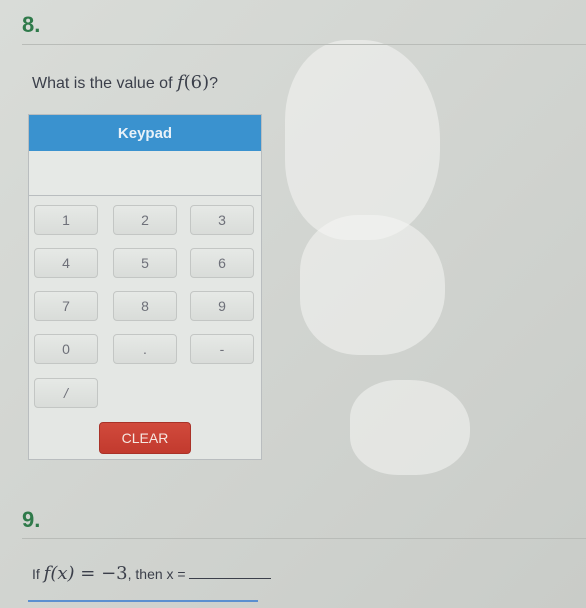  I want to click on question-8-prompt: What is the value of f(6)?, so click(125, 82).